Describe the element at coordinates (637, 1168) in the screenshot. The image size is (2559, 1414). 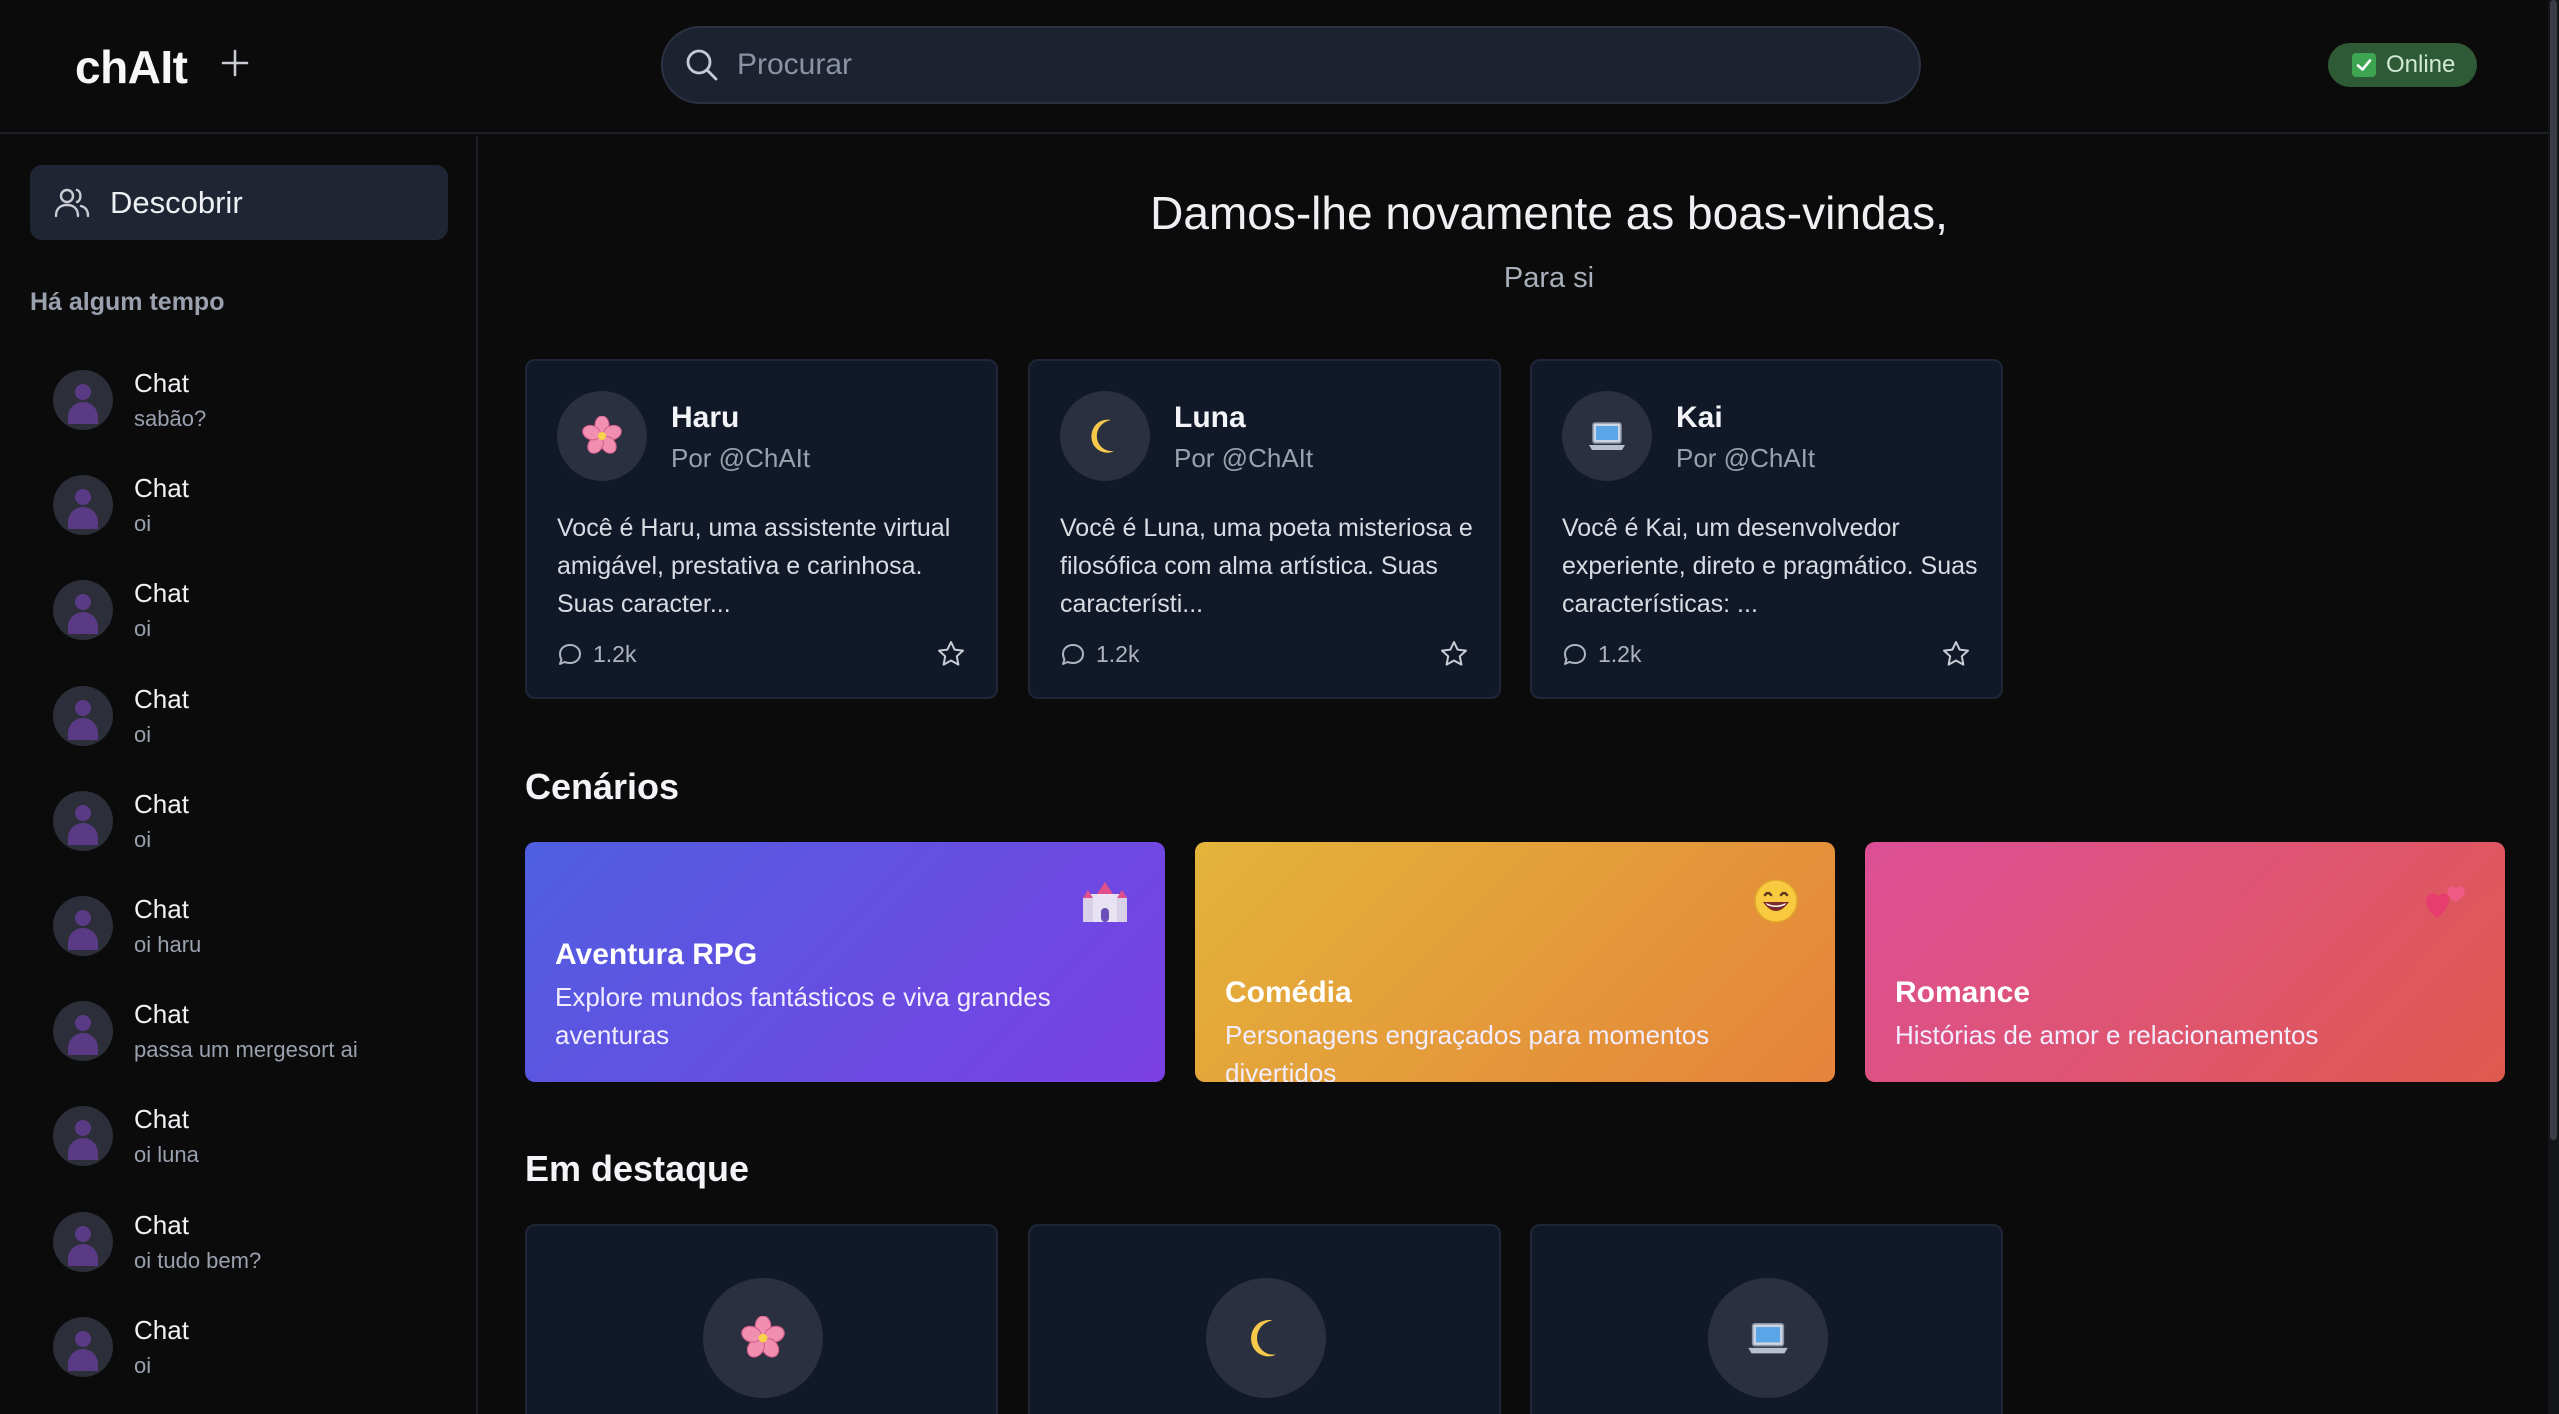
I see `featured-heading: Em destaque` at that location.